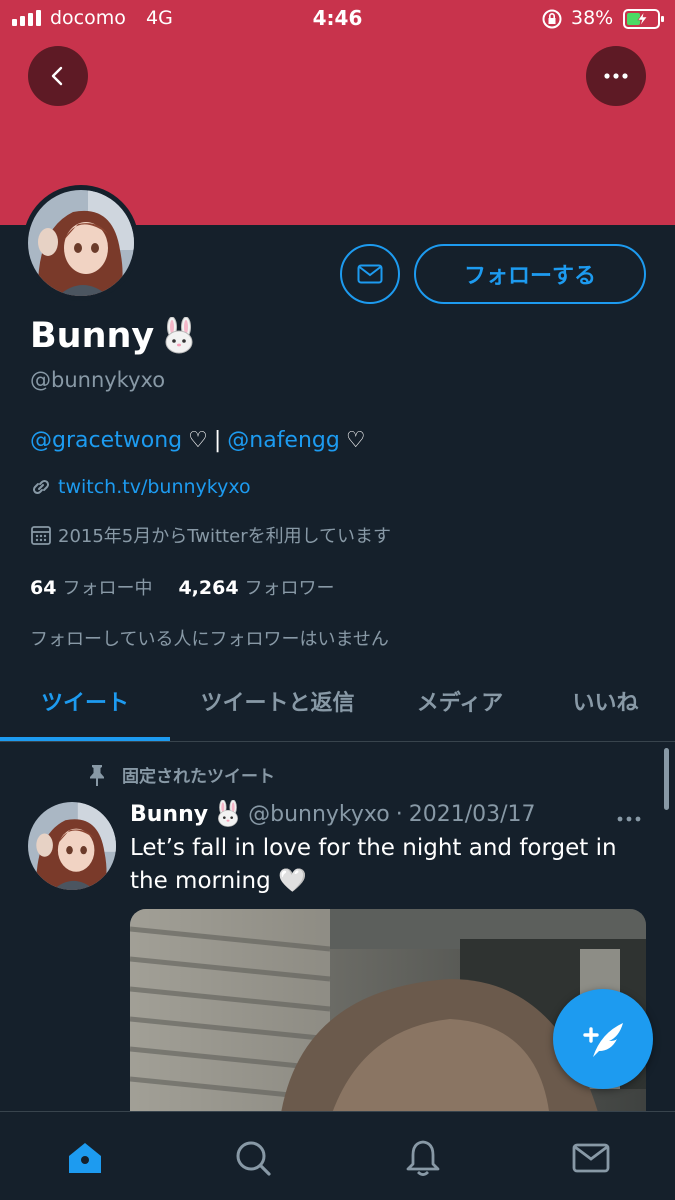 The width and height of the screenshot is (675, 1200). Describe the element at coordinates (319, 814) in the screenshot. I see `tweet-author-handle: @bunnykyxo` at that location.